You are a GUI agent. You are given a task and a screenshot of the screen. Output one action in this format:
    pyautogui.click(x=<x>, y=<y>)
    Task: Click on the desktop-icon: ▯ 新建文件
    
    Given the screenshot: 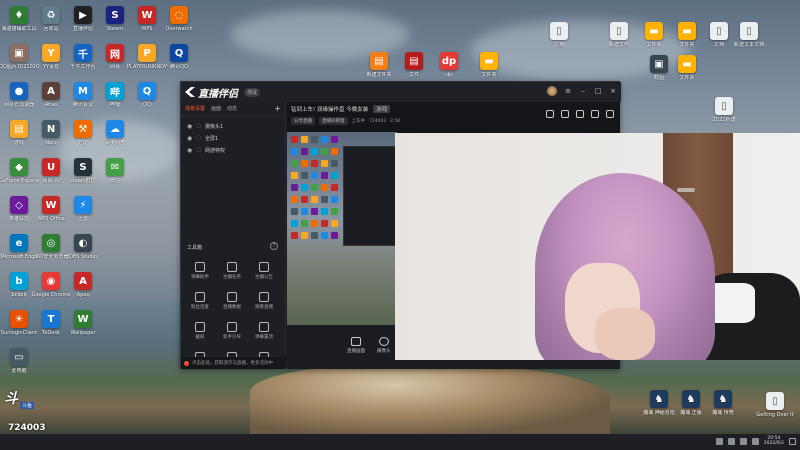 What is the action you would take?
    pyautogui.click(x=619, y=42)
    